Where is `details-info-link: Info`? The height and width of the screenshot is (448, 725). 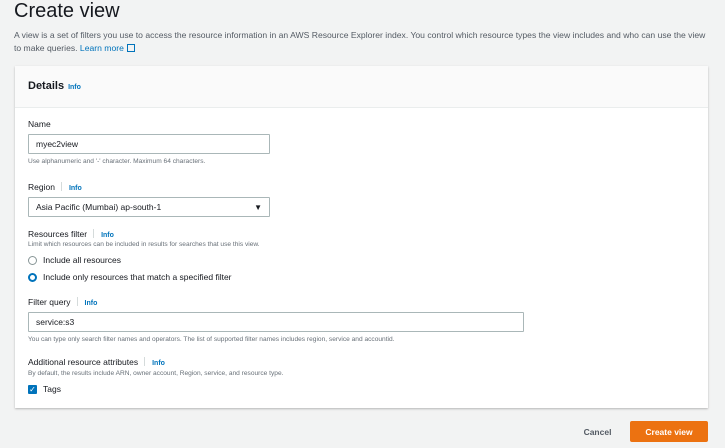
details-info-link: Info is located at coordinates (74, 87).